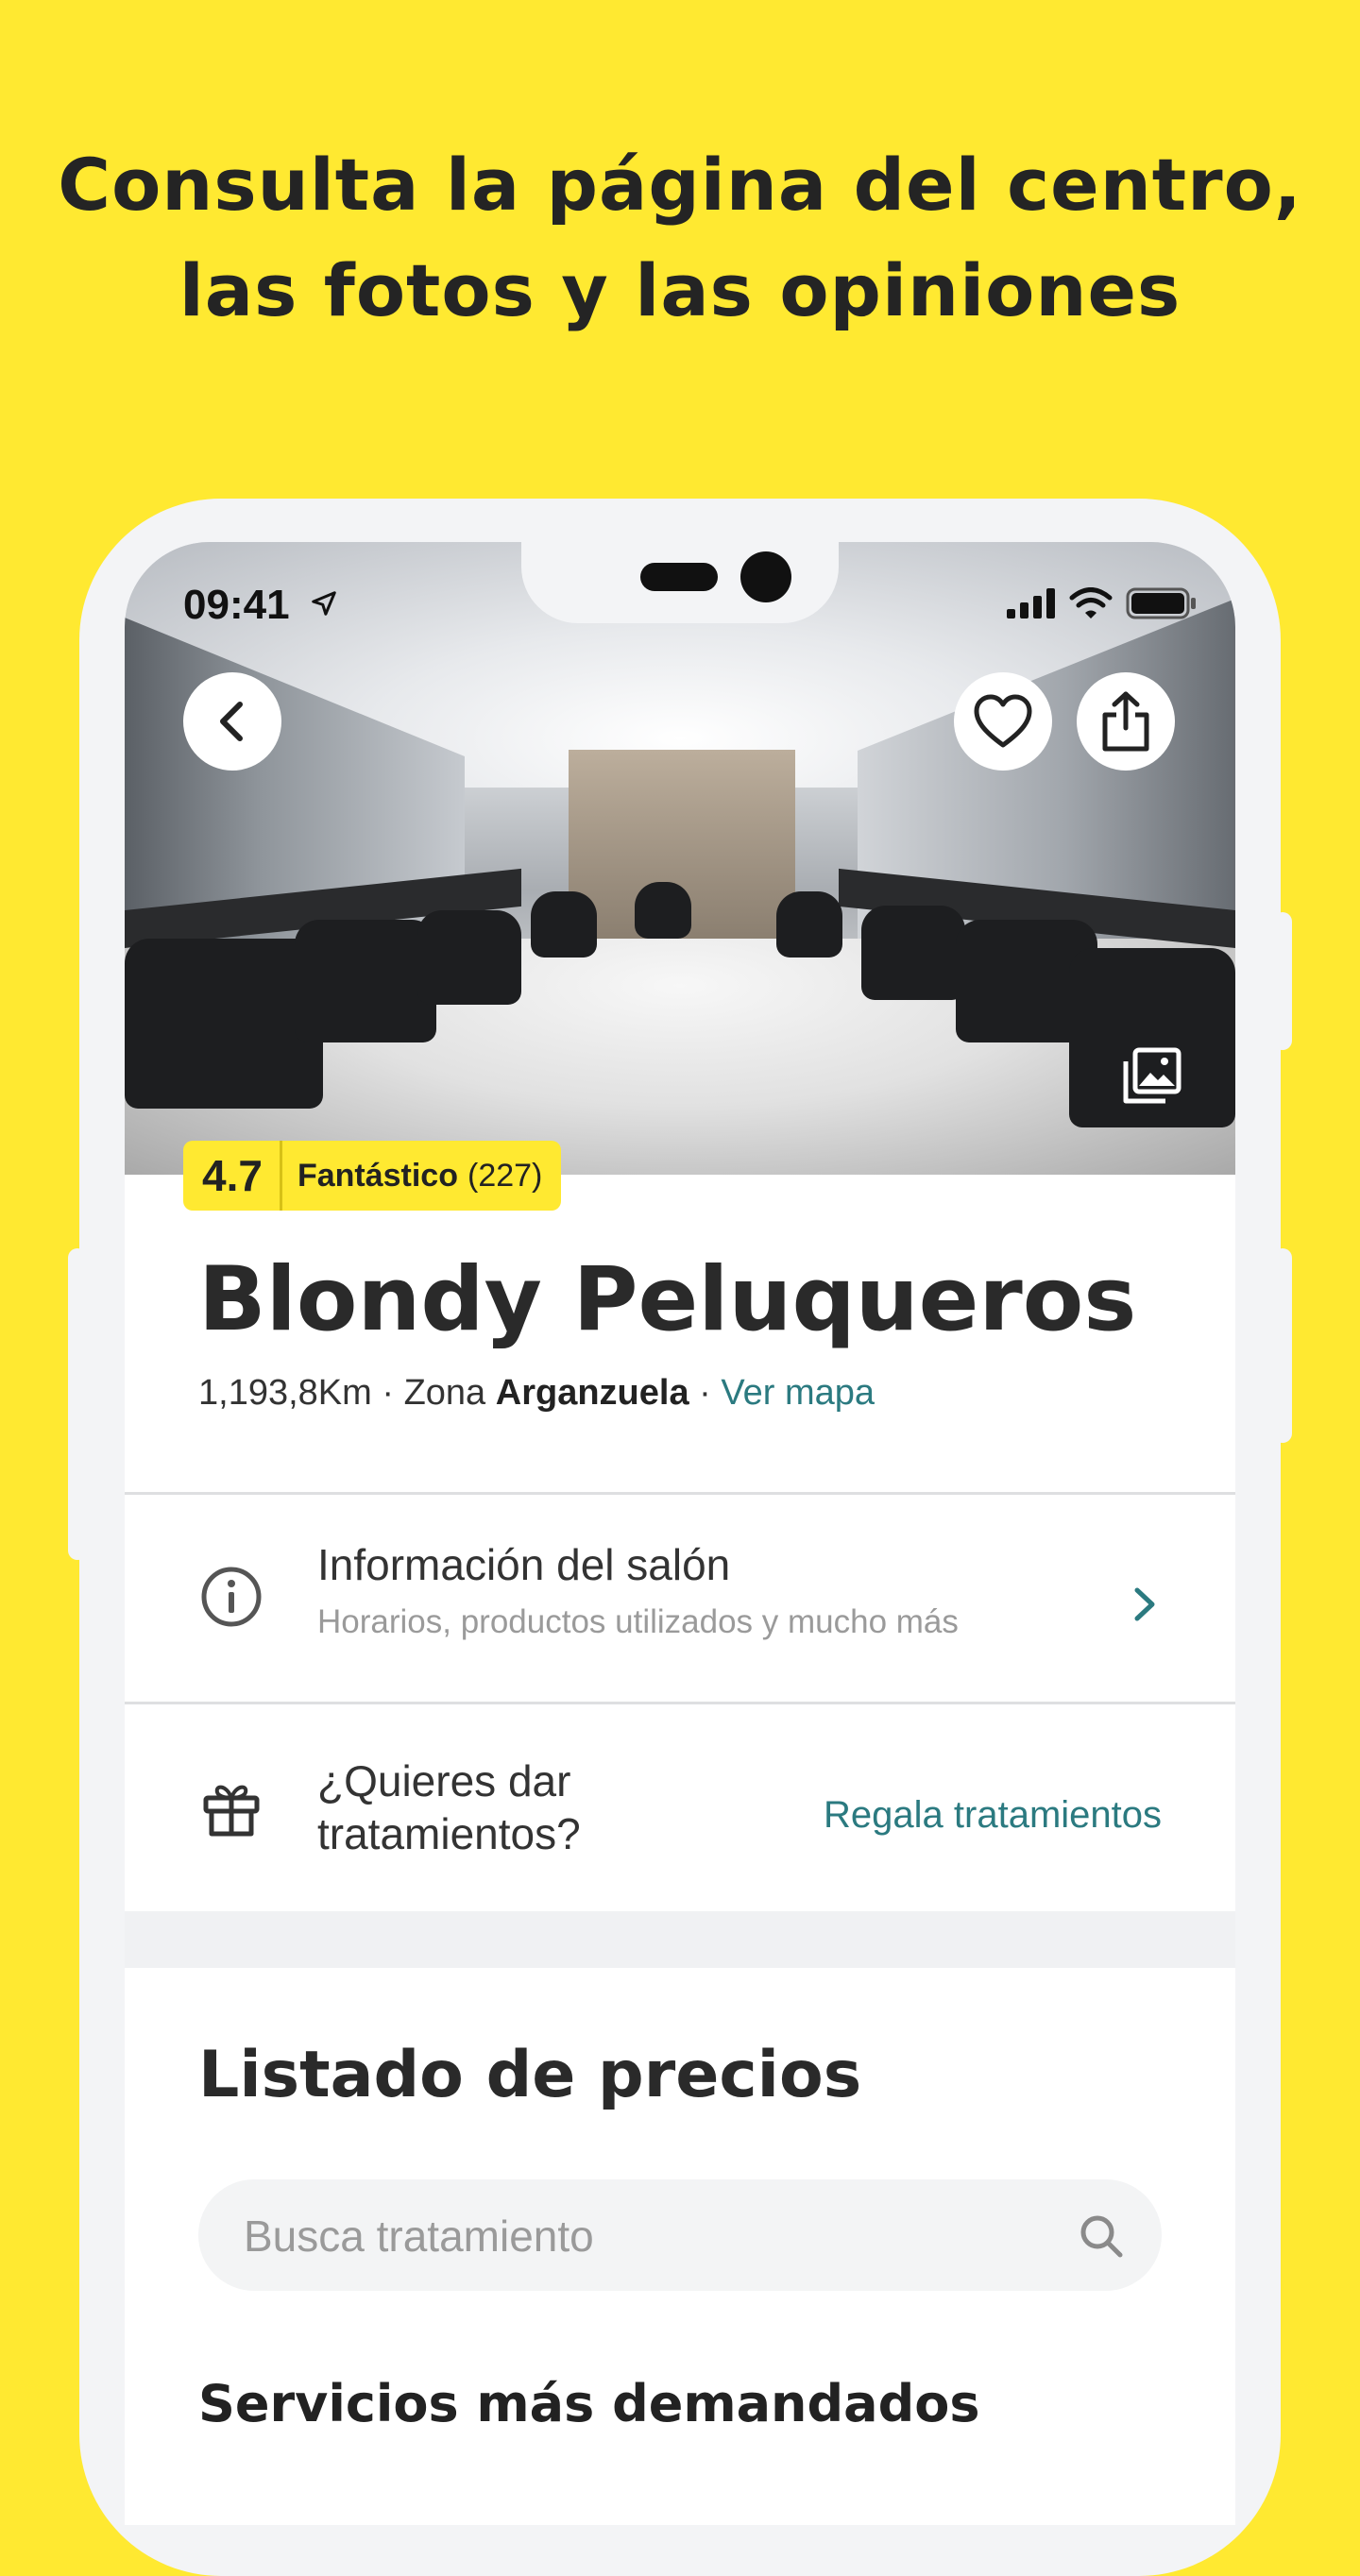 The image size is (1360, 2576). I want to click on share-button, so click(1126, 721).